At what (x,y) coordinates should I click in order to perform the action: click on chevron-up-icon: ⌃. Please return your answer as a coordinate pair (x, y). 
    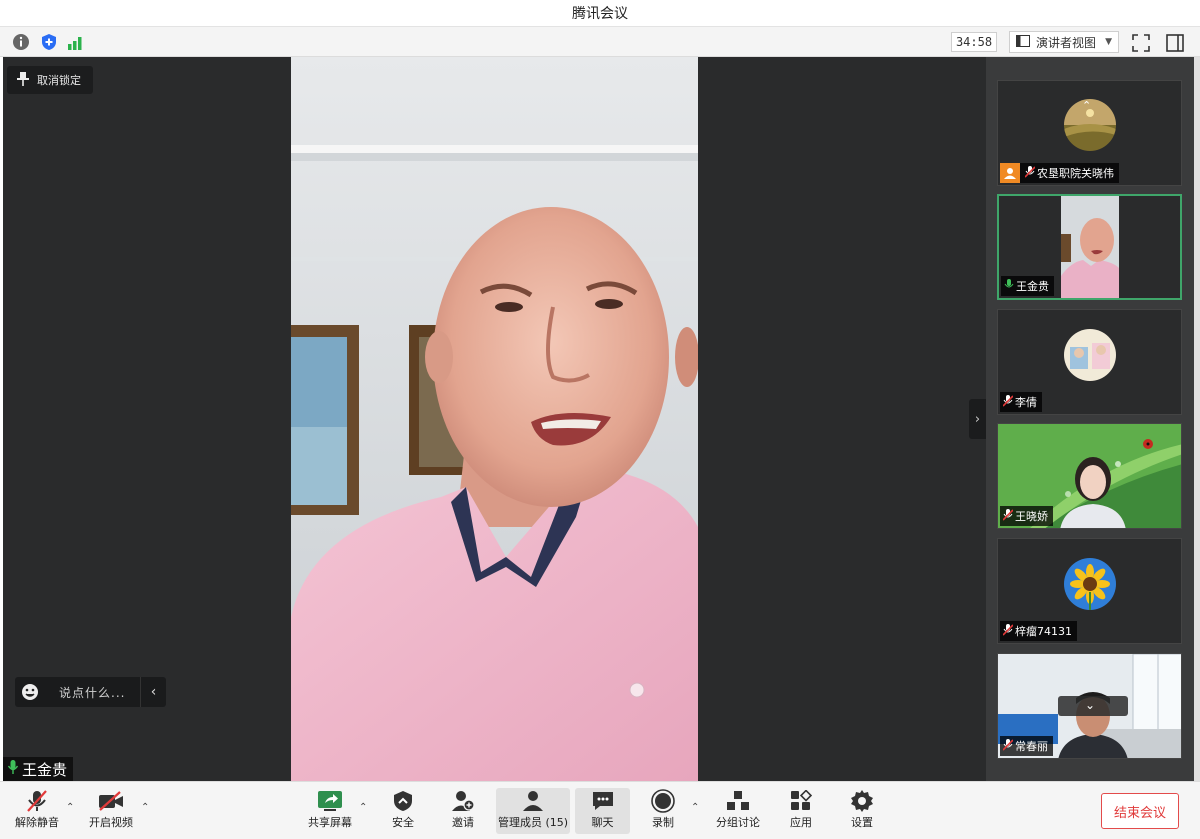
    Looking at the image, I should click on (1087, 105).